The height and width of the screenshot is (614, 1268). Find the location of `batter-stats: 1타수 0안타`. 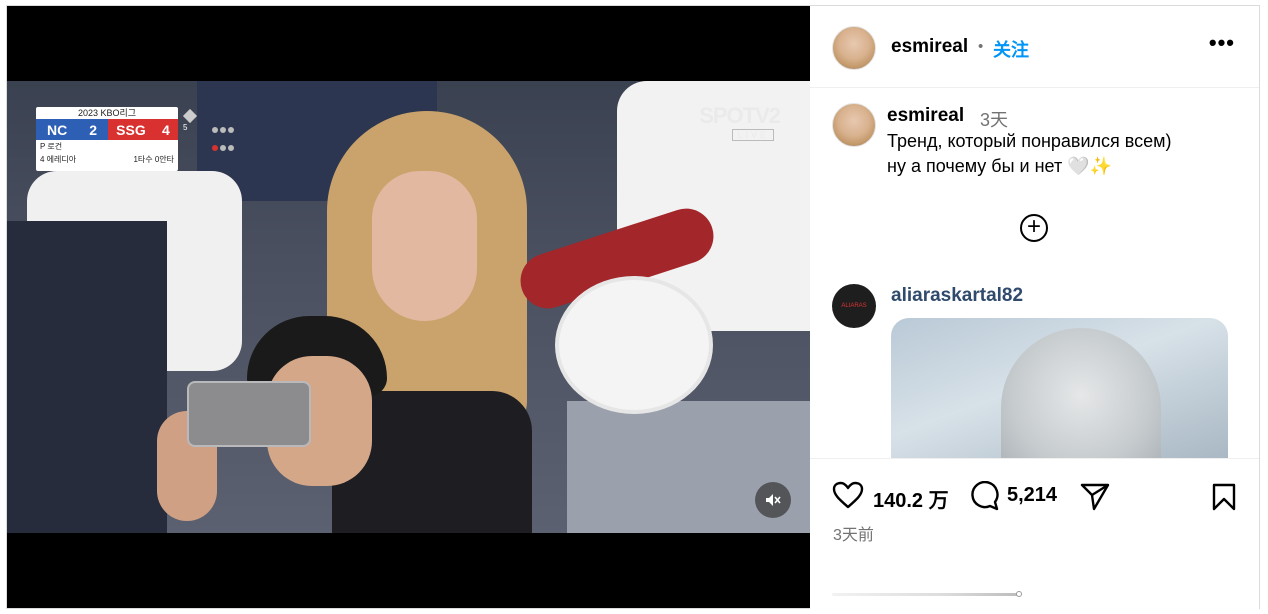

batter-stats: 1타수 0안타 is located at coordinates (153, 159).